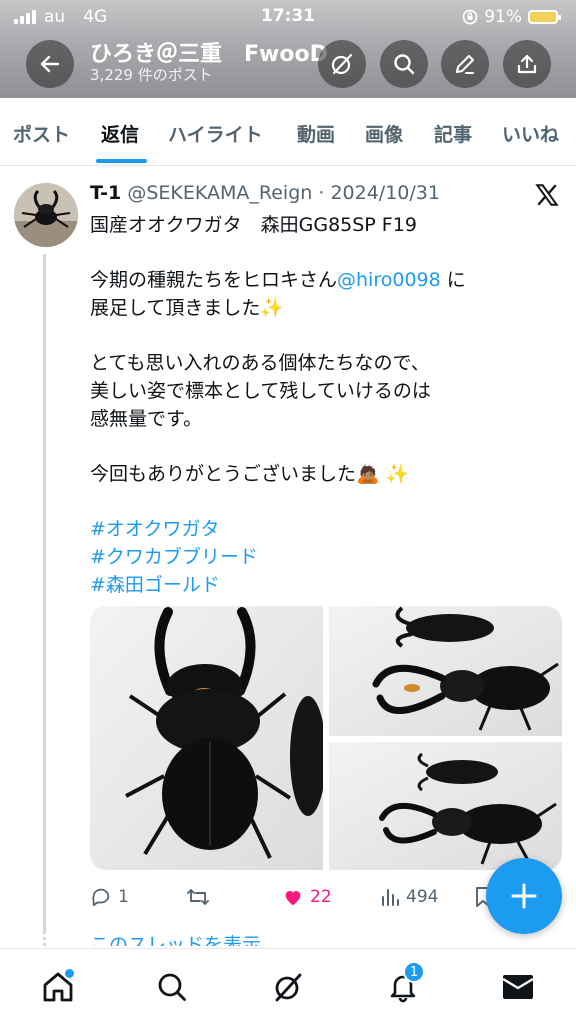 The height and width of the screenshot is (1025, 576). I want to click on avatar, so click(46, 215).